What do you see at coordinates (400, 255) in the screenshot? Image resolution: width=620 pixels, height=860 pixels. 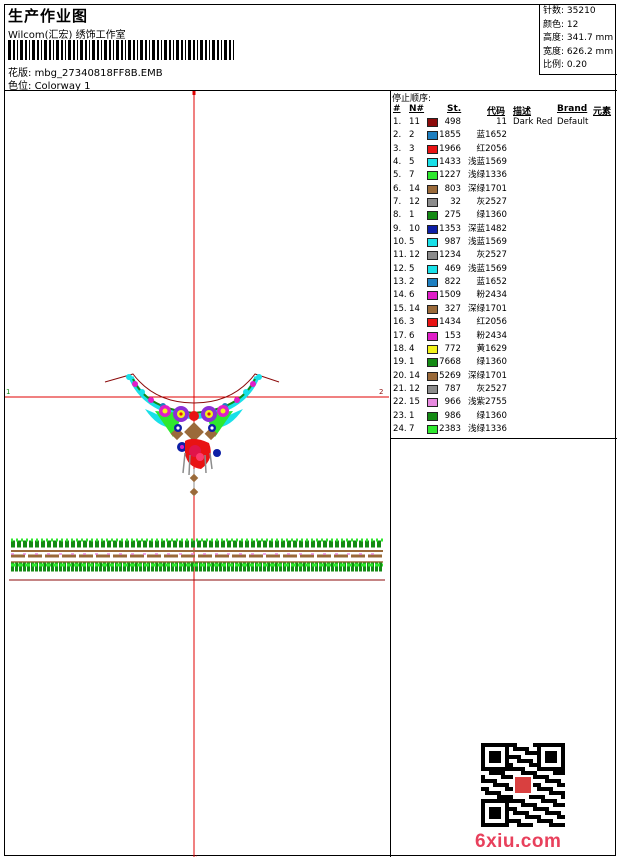 I see `row-number: 11.` at bounding box center [400, 255].